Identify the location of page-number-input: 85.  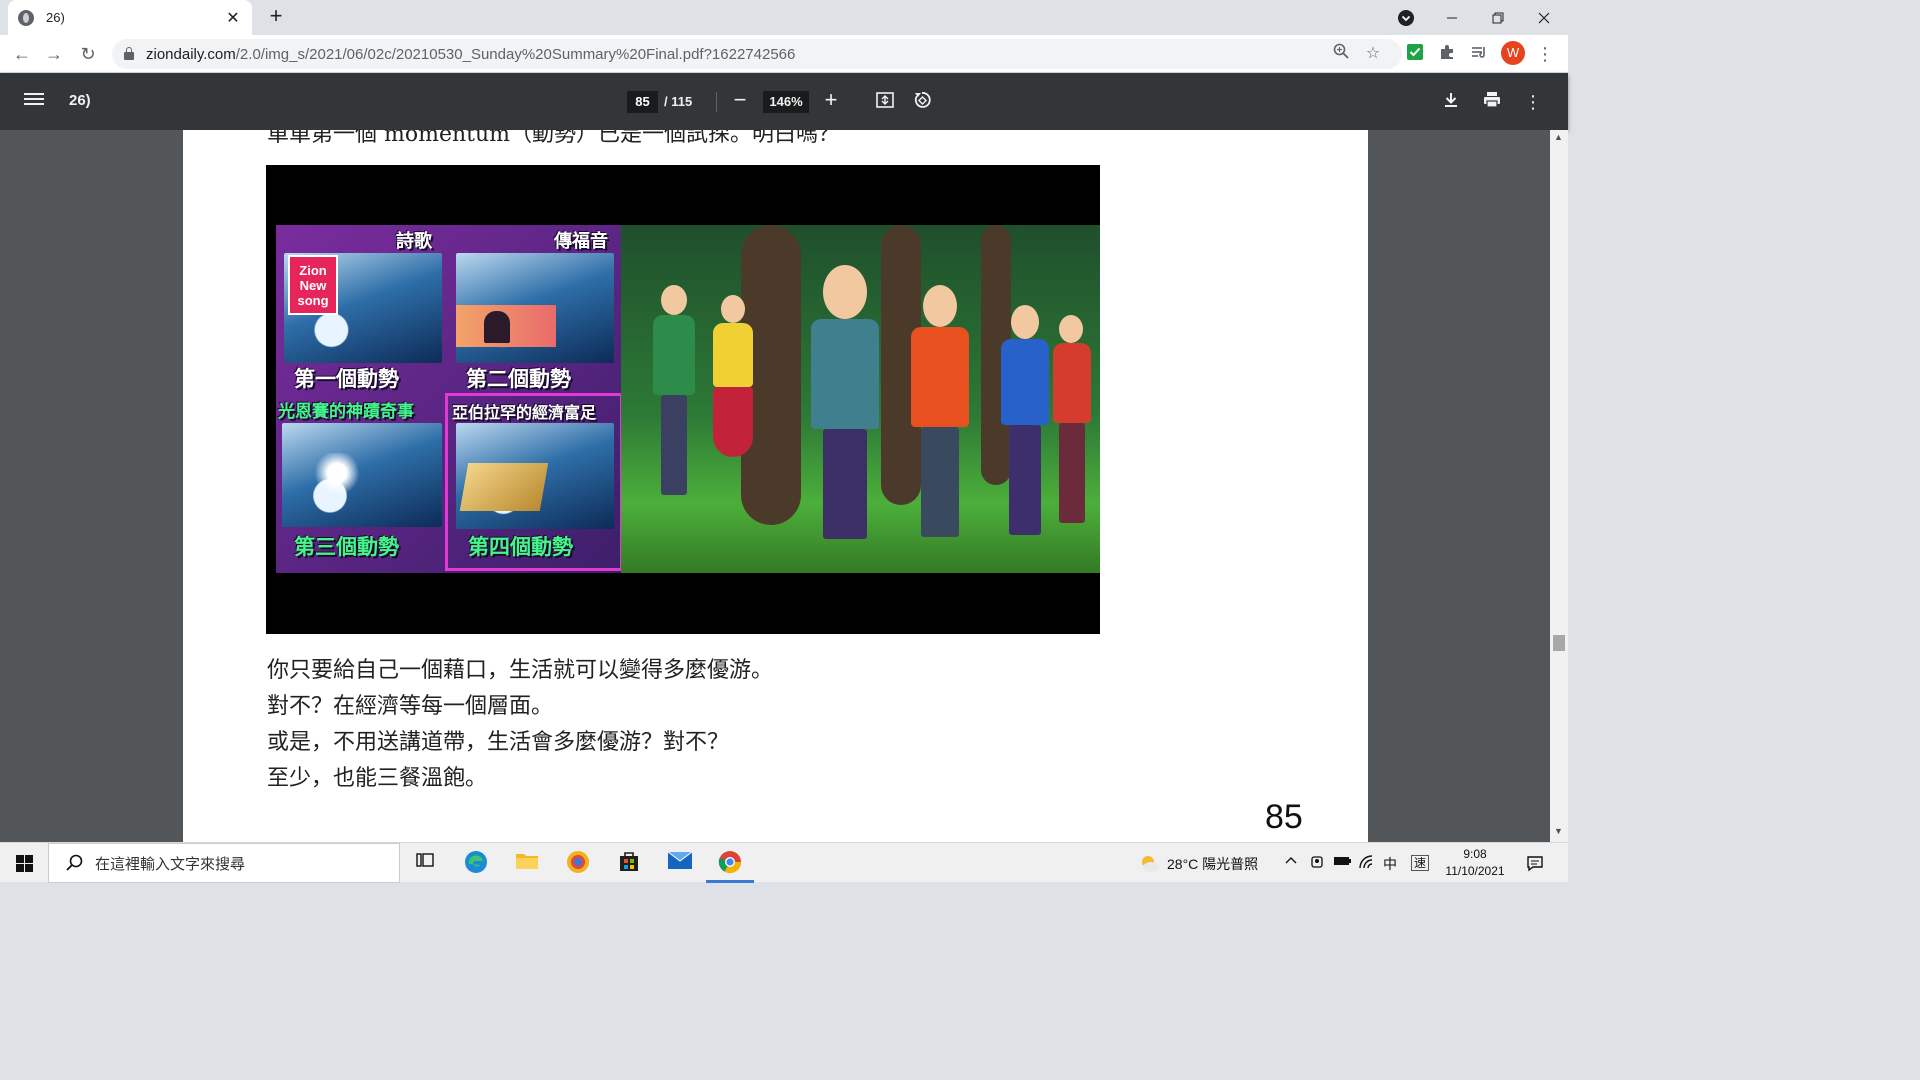
(642, 102).